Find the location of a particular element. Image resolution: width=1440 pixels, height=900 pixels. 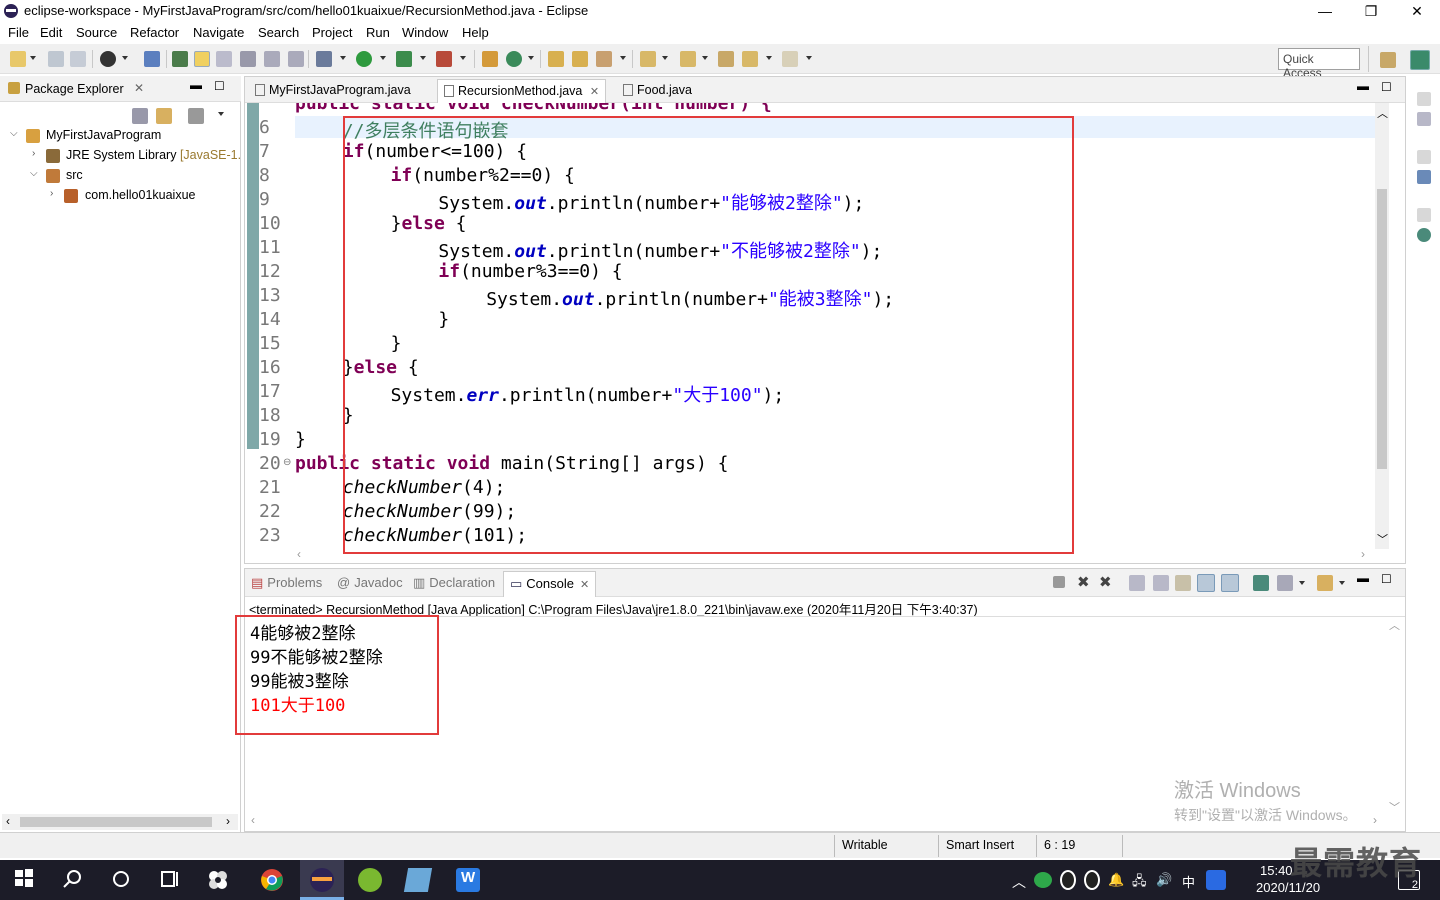

package-explorer-tab: Package Explorer is located at coordinates (74, 89).